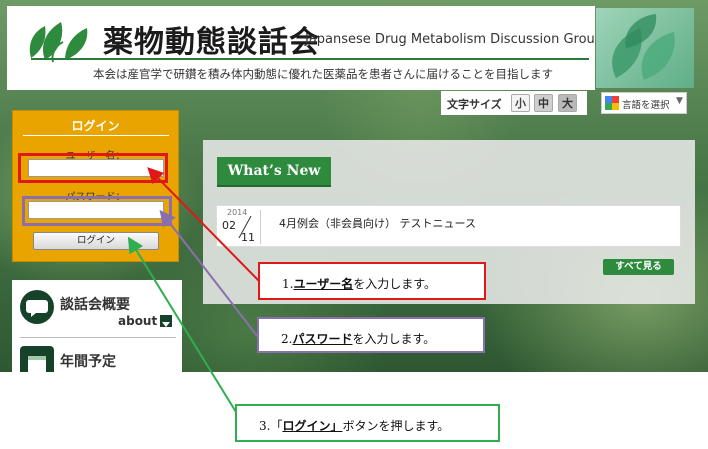 The width and height of the screenshot is (708, 449). Describe the element at coordinates (312, 426) in the screenshot. I see `callout-3-emphasis: ログイン」` at that location.